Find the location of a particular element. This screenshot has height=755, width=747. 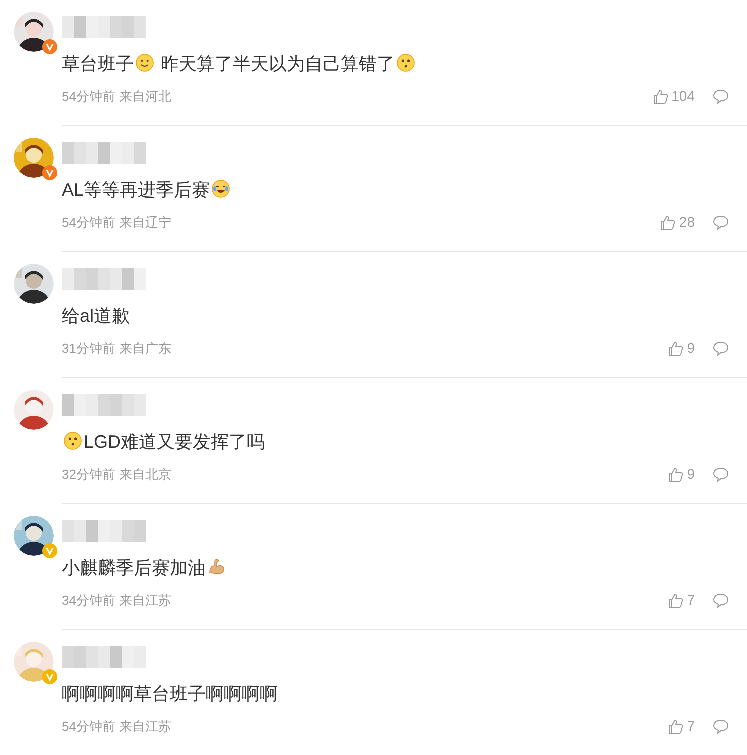

smile-emoji-icon is located at coordinates (145, 63).